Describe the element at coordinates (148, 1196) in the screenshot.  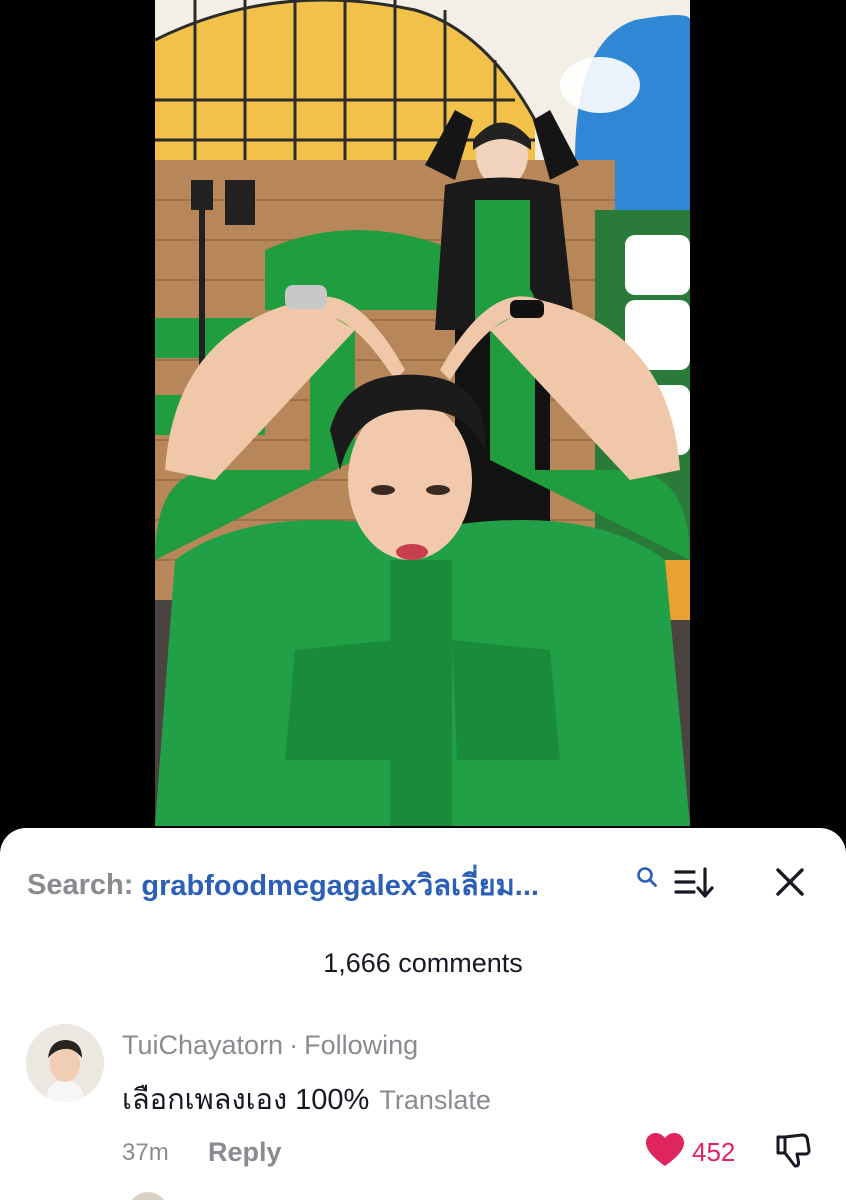
I see `next-comment-avatar` at that location.